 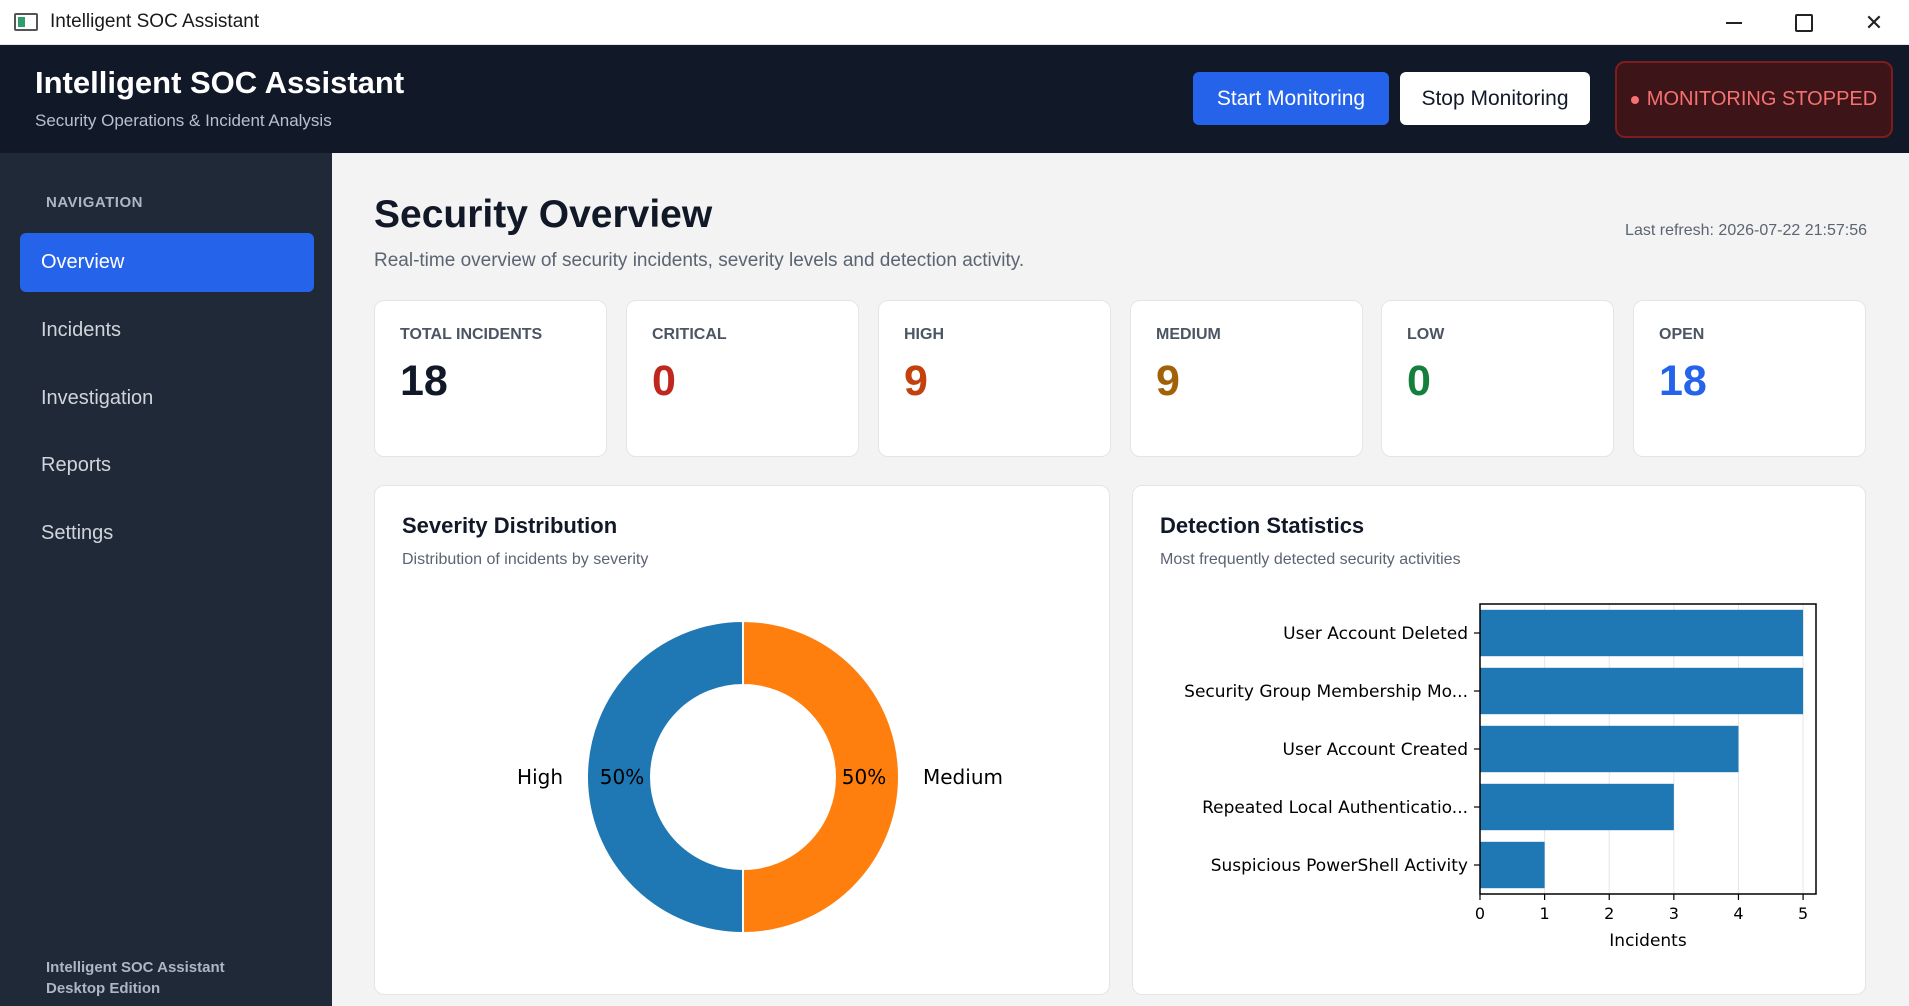 What do you see at coordinates (77, 533) in the screenshot?
I see `sidebar-item-label: Settings` at bounding box center [77, 533].